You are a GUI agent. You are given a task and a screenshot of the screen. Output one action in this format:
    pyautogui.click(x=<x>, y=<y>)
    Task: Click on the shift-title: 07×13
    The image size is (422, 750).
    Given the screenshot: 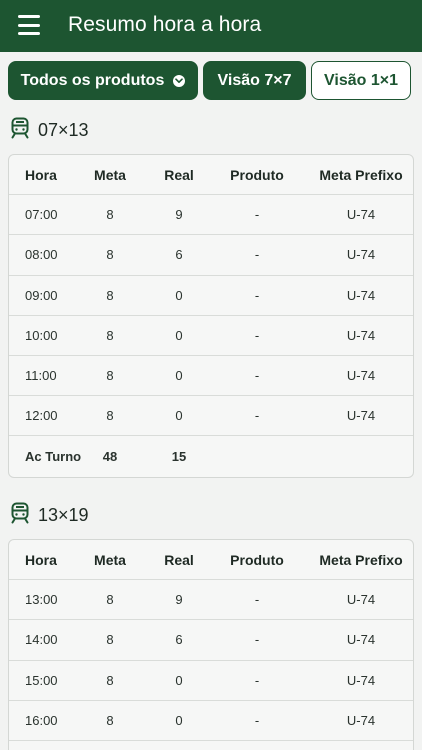 What is the action you would take?
    pyautogui.click(x=63, y=129)
    